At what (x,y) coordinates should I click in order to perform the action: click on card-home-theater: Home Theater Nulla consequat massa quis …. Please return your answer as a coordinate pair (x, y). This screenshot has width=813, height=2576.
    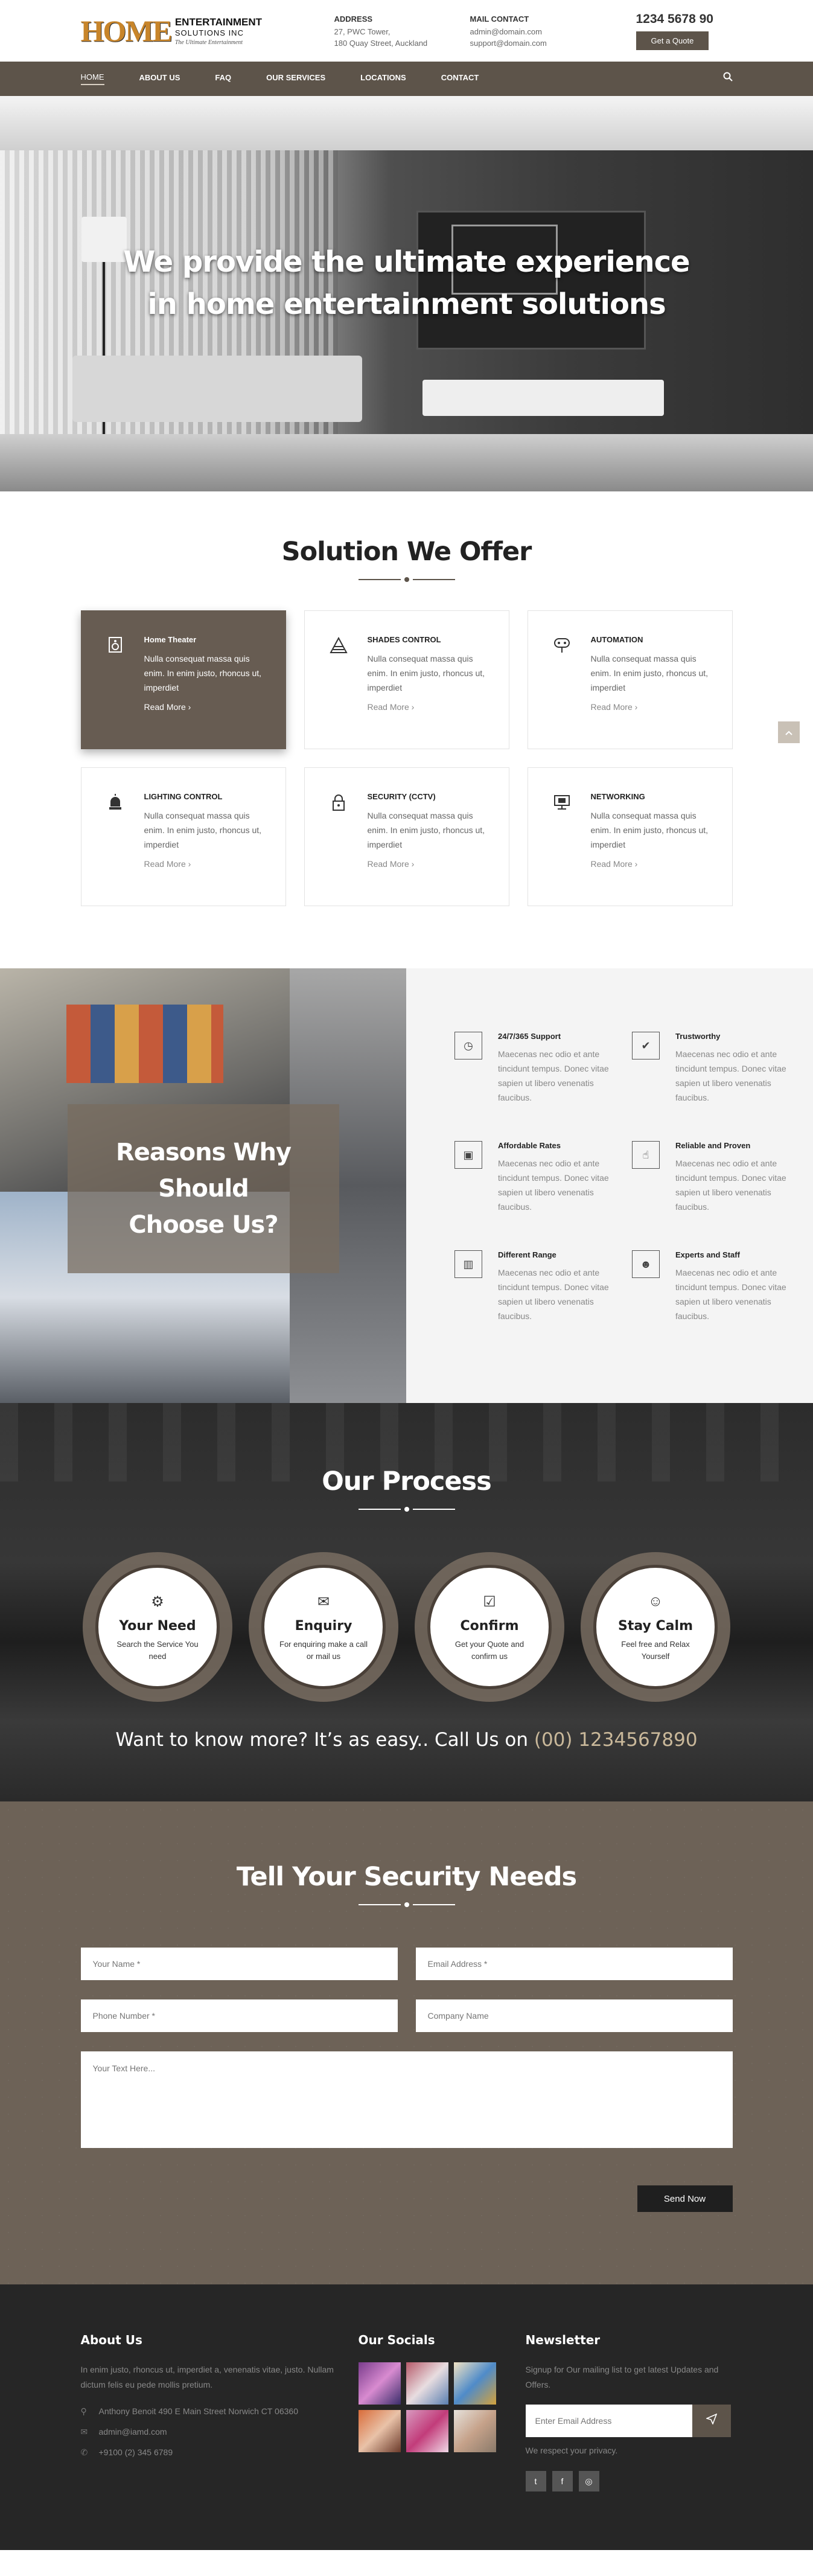
    Looking at the image, I should click on (183, 680).